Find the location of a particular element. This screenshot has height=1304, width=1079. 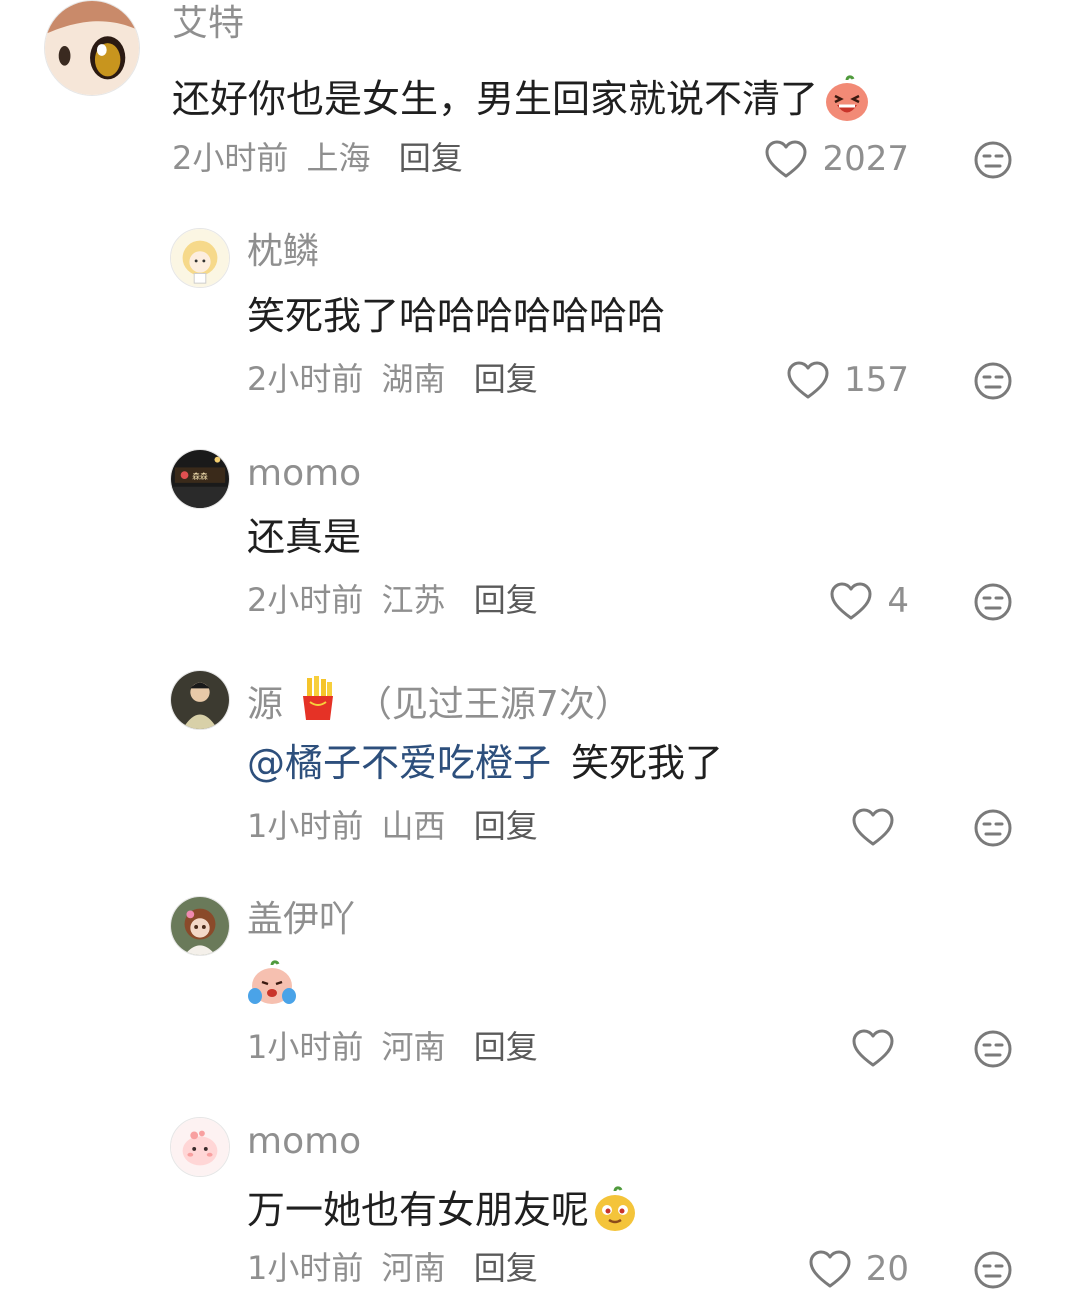

comment-meta: 2小时前 上海 回复 is located at coordinates (321, 158).